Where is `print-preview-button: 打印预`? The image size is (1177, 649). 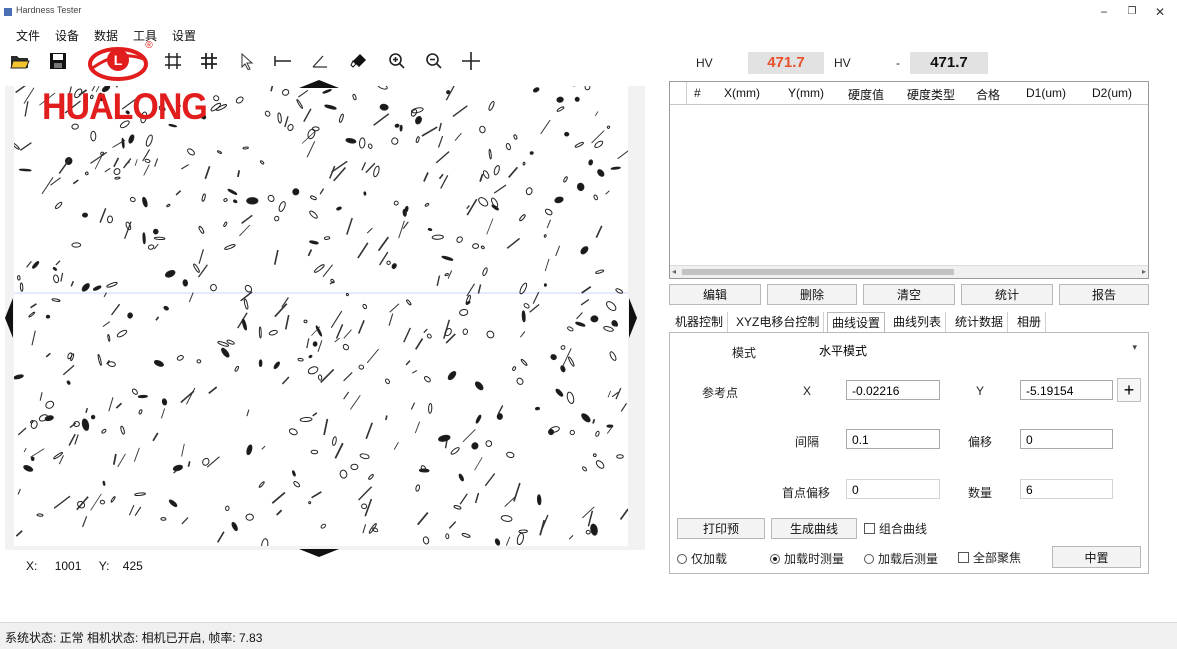 print-preview-button: 打印预 is located at coordinates (721, 528).